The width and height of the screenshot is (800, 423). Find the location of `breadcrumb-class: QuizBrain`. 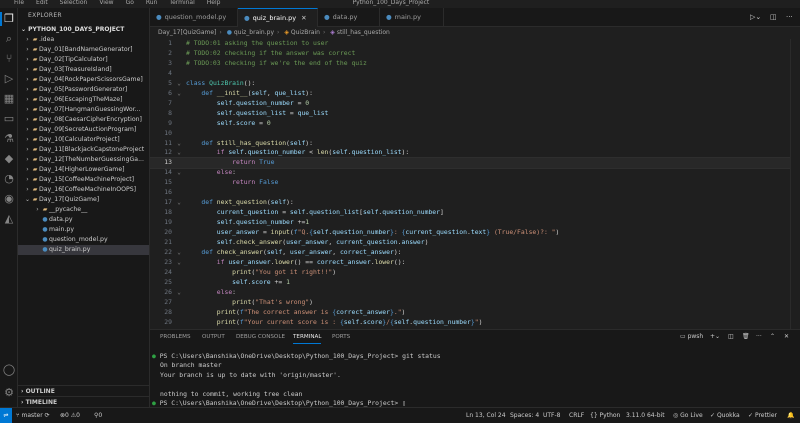

breadcrumb-class: QuizBrain is located at coordinates (305, 32).